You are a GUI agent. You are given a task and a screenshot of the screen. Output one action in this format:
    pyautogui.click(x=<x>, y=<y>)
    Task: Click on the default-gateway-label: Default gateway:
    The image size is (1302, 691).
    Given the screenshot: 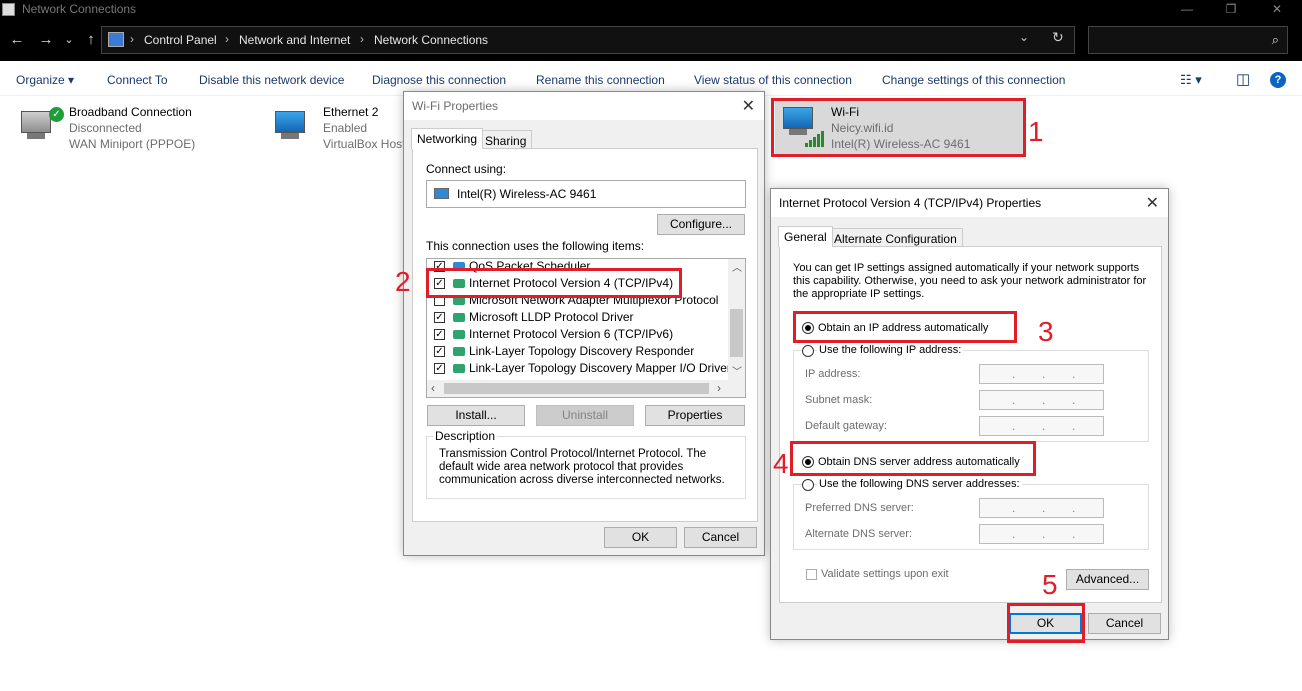 What is the action you would take?
    pyautogui.click(x=846, y=426)
    